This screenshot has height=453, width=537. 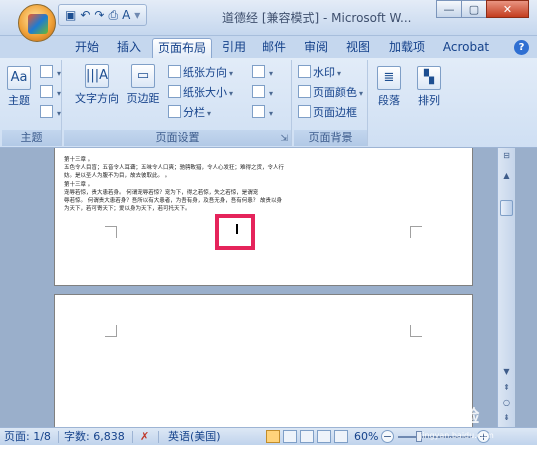 I want to click on customize-qat-icon: ▾, so click(x=137, y=15).